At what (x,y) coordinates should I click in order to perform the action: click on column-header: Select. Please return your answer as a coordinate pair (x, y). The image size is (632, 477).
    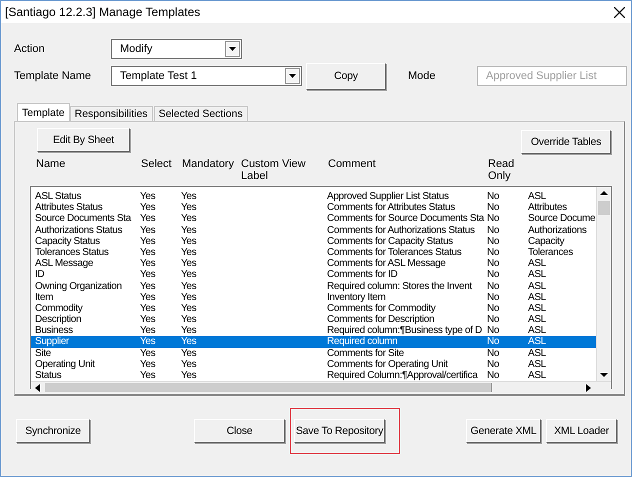
    Looking at the image, I should click on (157, 165).